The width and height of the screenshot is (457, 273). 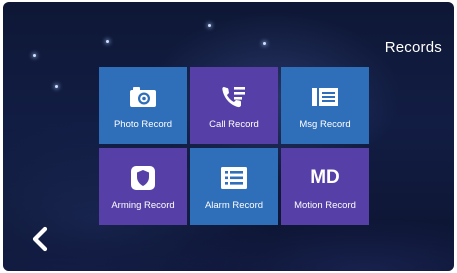 I want to click on call-record-button: Call Record, so click(x=234, y=105).